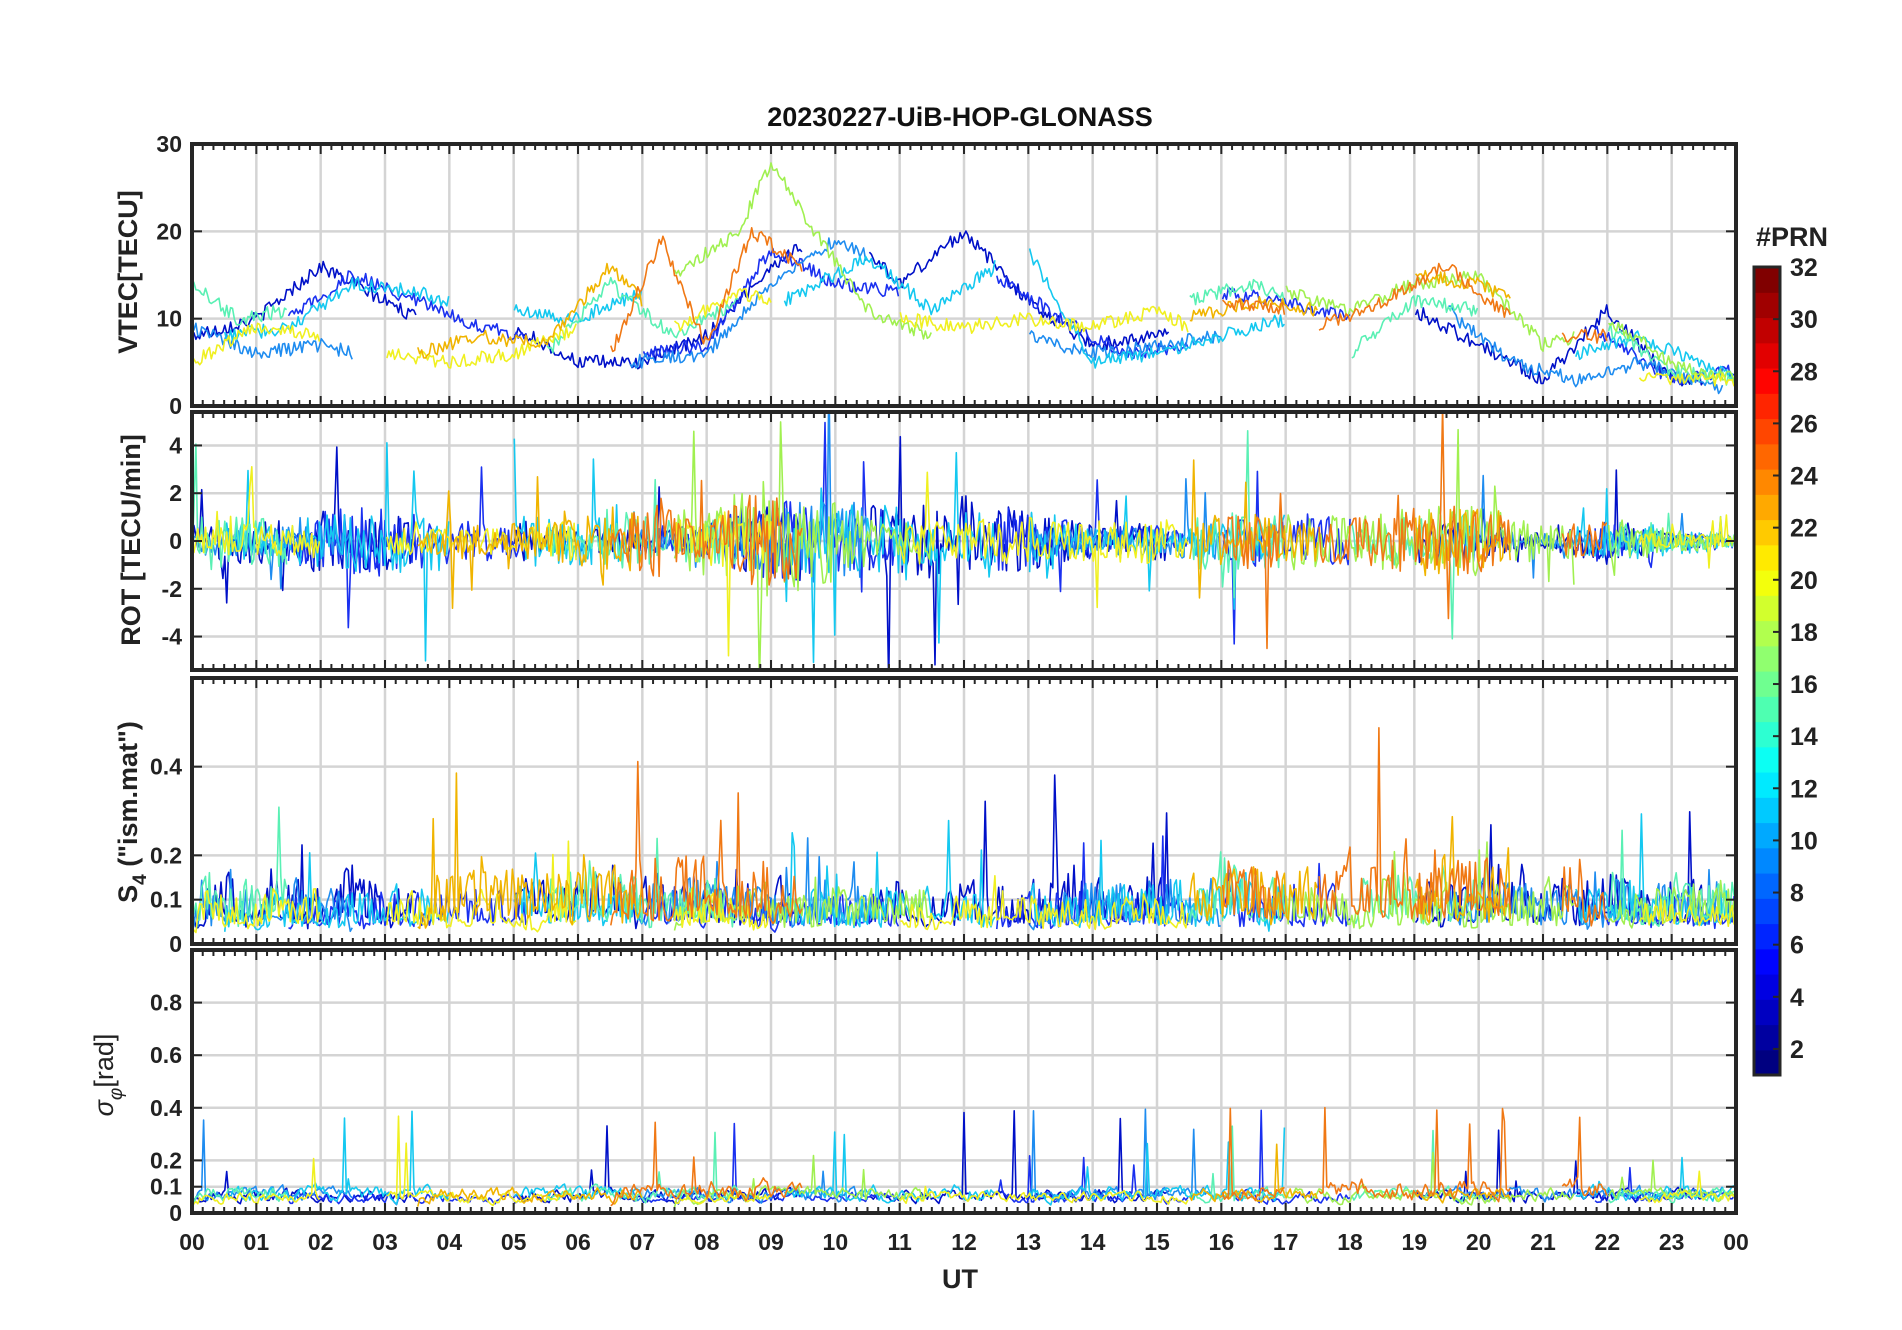 Image resolution: width=1902 pixels, height=1330 pixels. Describe the element at coordinates (169, 319) in the screenshot. I see `vtec-ytick-label: 10` at that location.